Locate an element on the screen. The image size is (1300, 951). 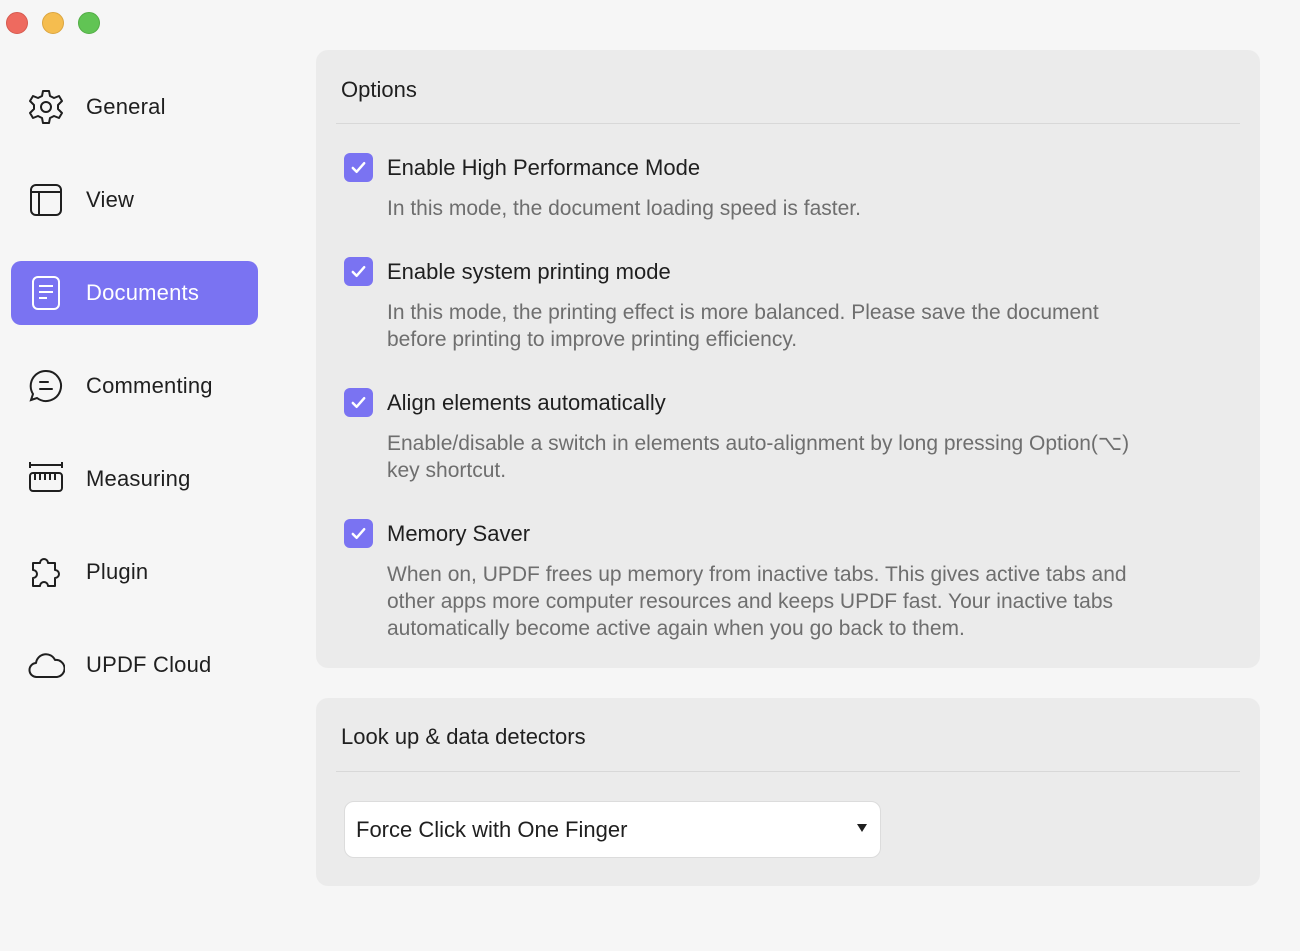
align-elements-checkbox is located at coordinates (358, 402).